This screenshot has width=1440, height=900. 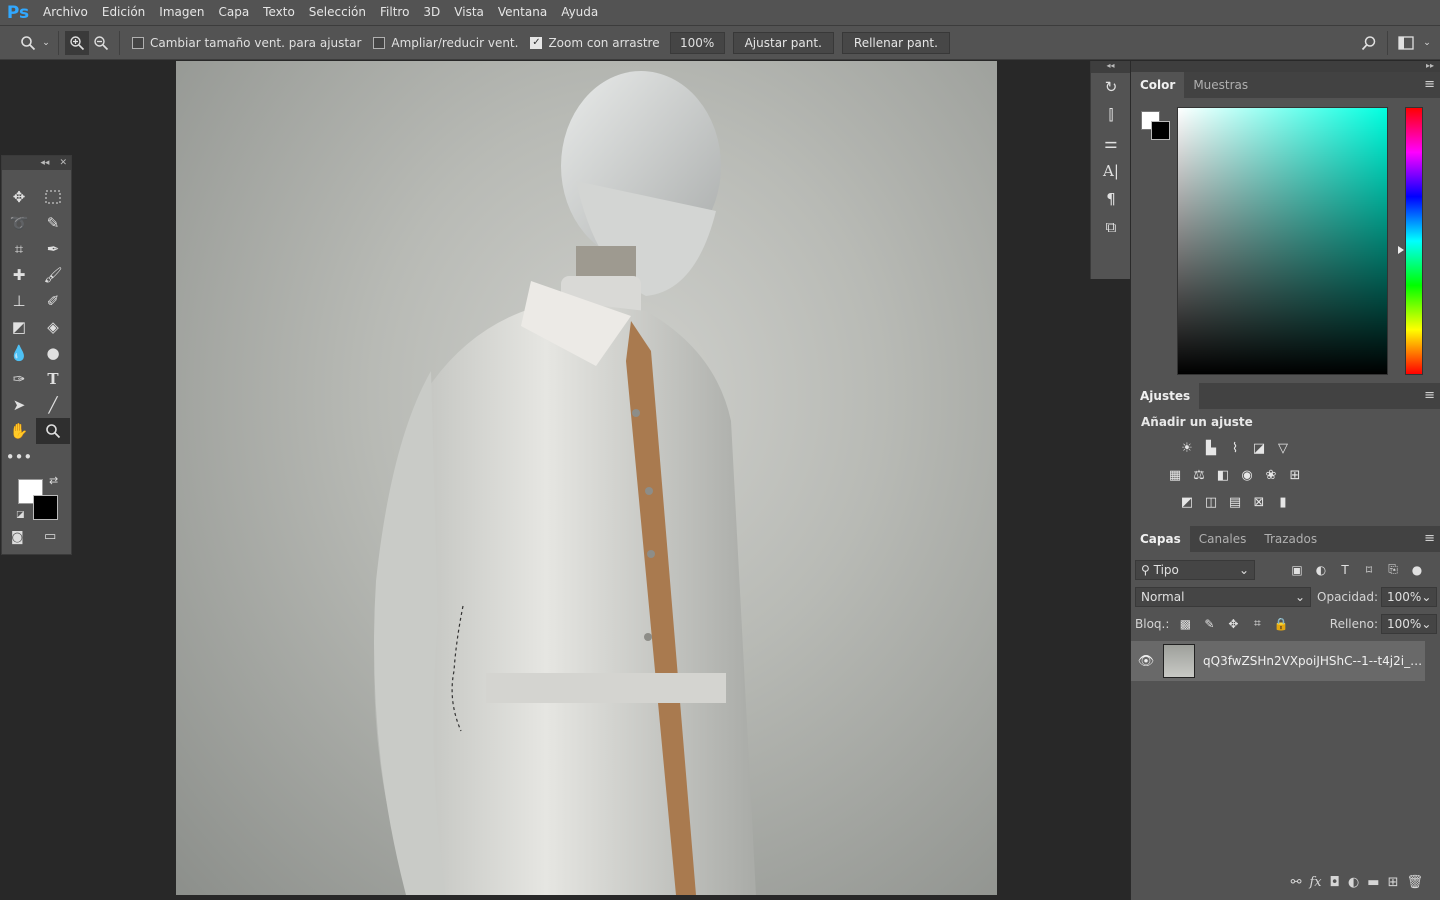 I want to click on fill-screen-button: Rellenar pant., so click(x=895, y=42).